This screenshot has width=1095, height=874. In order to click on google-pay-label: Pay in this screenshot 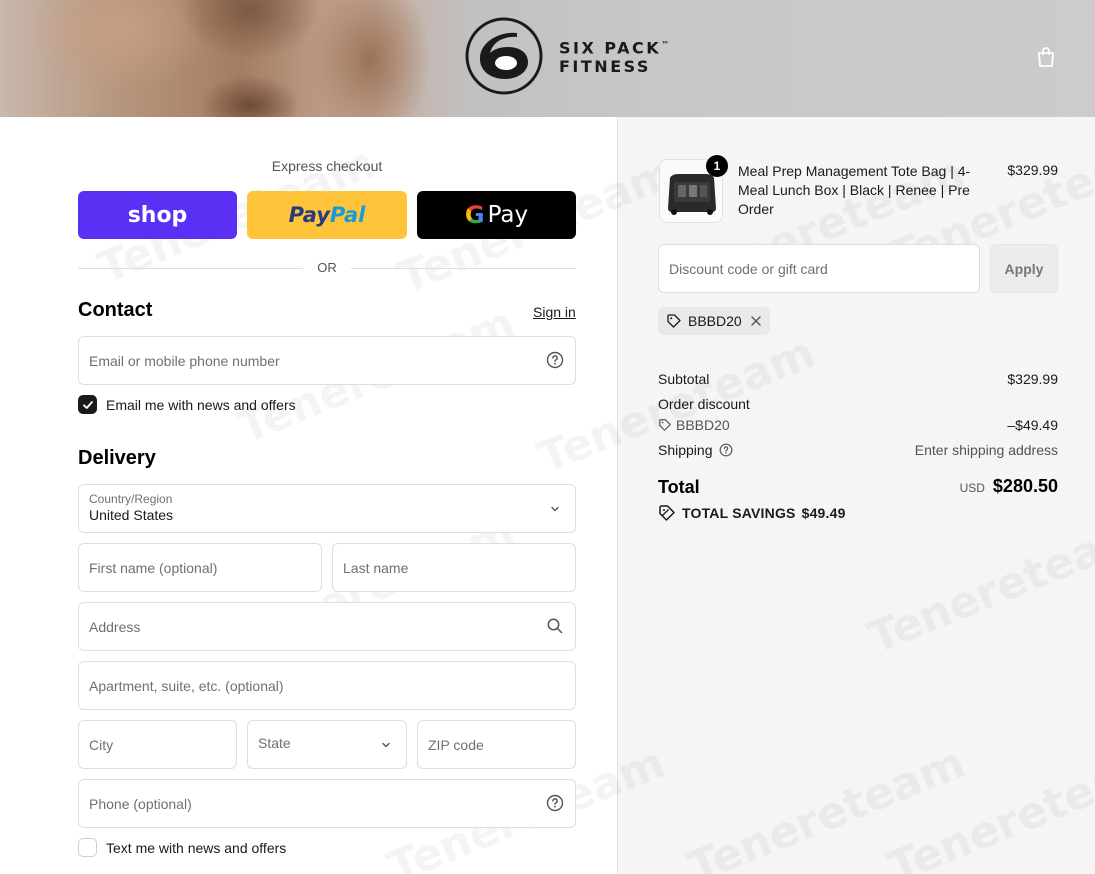, I will do `click(508, 215)`.